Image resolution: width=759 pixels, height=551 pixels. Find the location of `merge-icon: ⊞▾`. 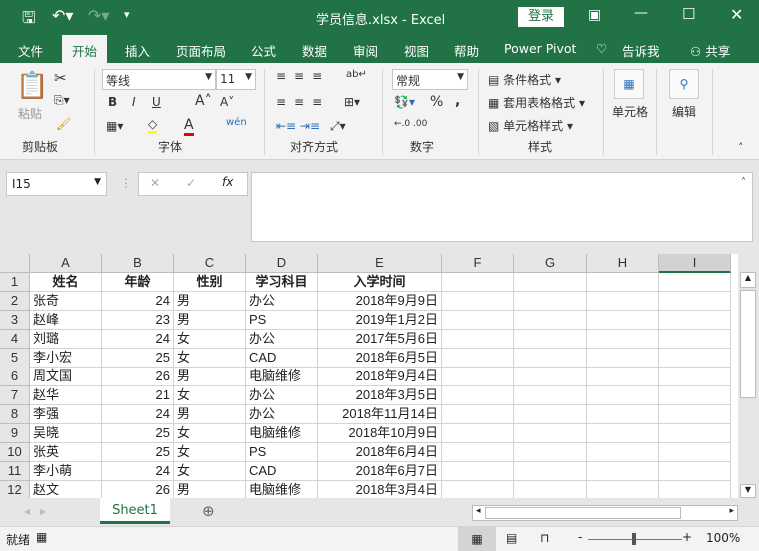

merge-icon: ⊞▾ is located at coordinates (352, 102).